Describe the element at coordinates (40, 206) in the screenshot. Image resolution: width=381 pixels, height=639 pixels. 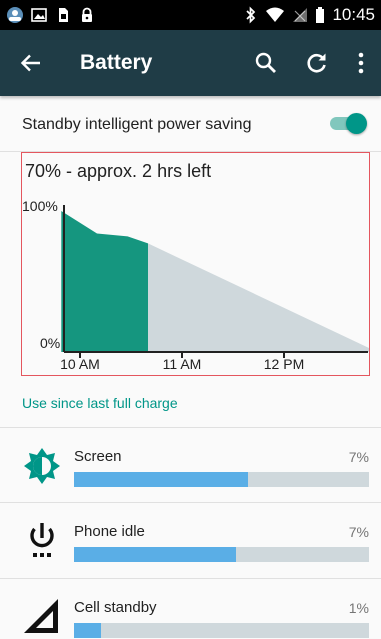
I see `y-tick-label-top: 100%` at that location.